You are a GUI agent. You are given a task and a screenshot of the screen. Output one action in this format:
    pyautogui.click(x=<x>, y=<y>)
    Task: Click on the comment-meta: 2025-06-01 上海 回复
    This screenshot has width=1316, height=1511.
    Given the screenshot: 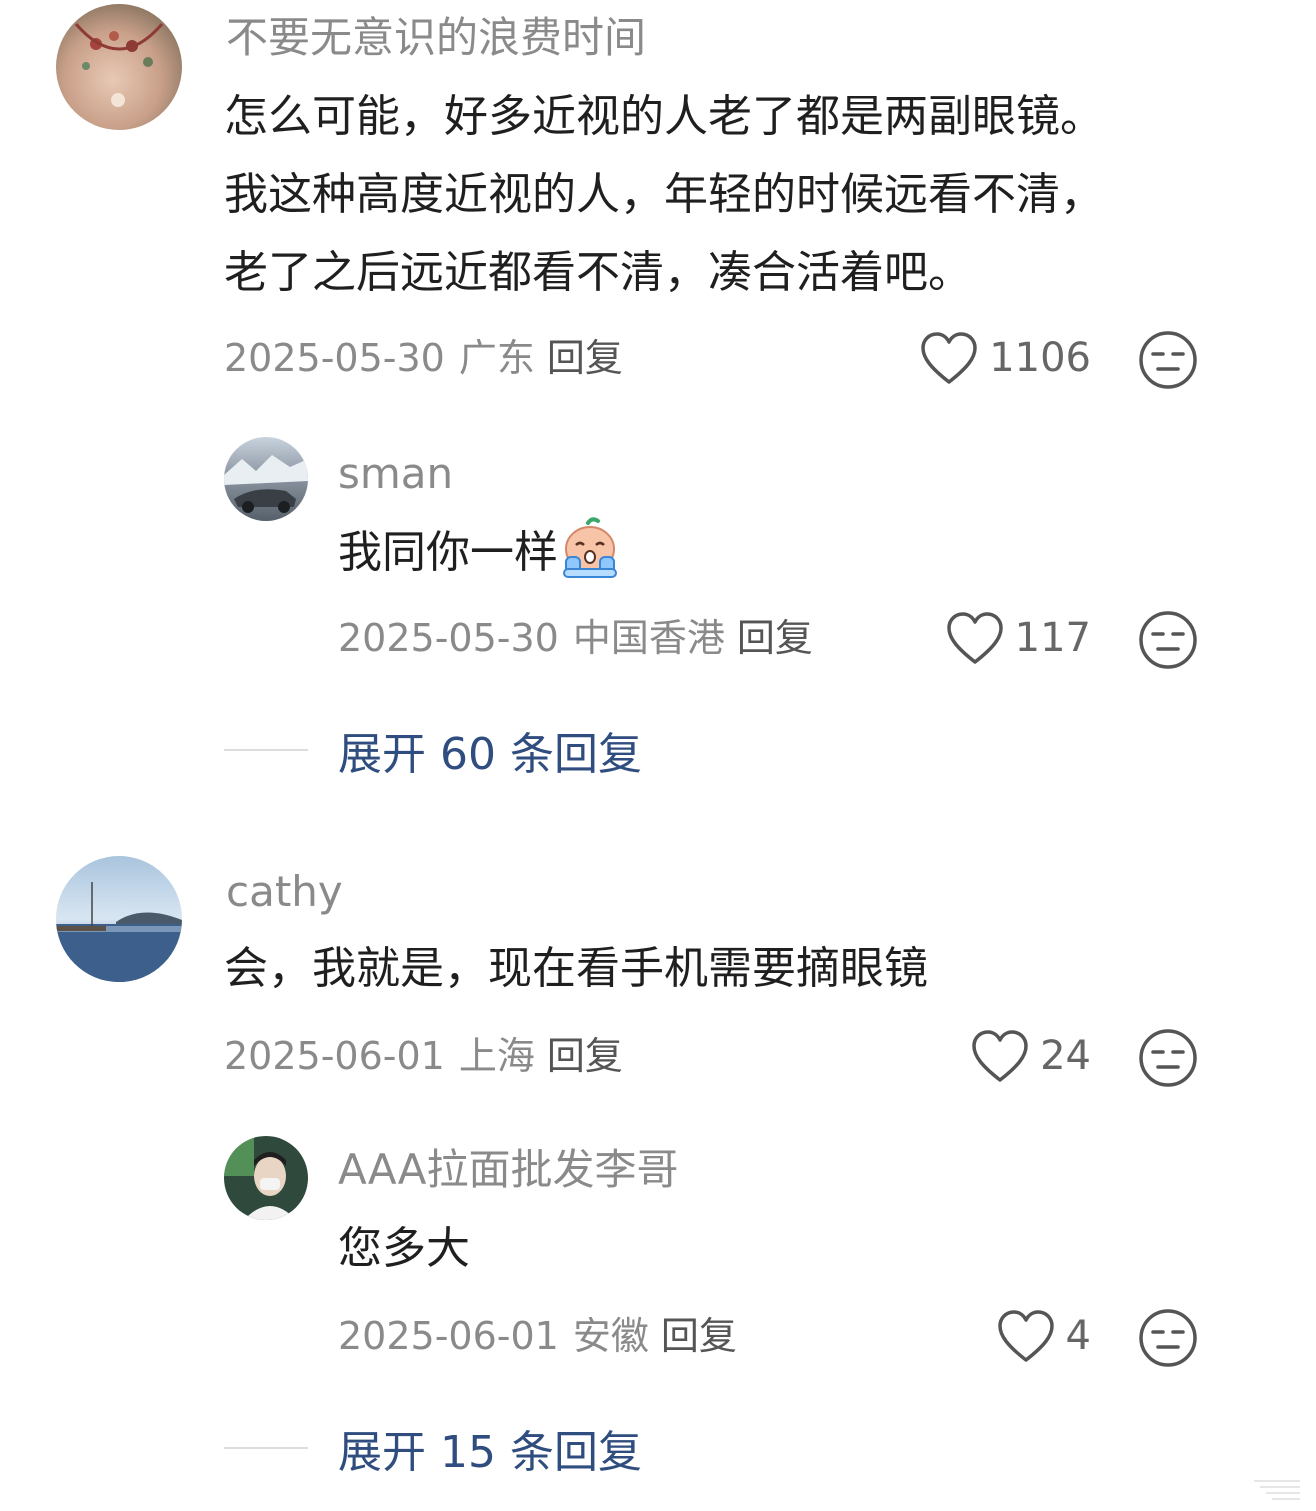 What is the action you would take?
    pyautogui.click(x=423, y=1056)
    